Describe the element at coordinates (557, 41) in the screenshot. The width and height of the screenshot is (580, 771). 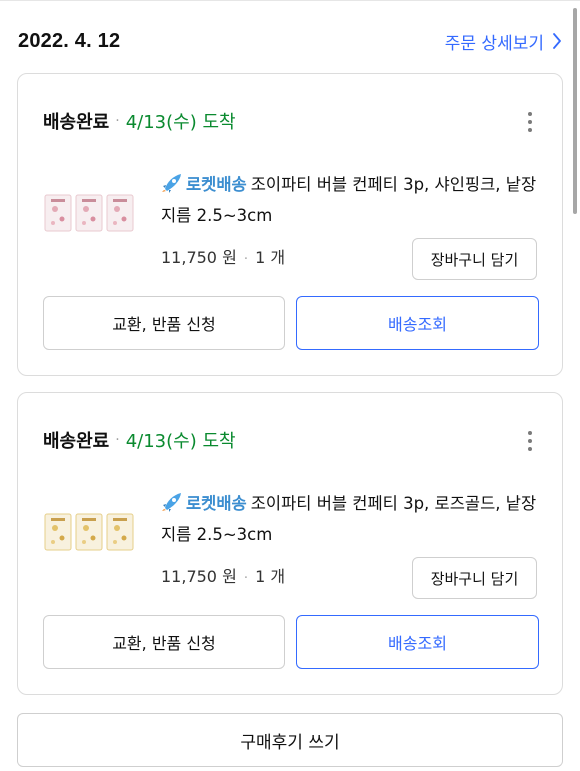
I see `chevron-right-icon` at that location.